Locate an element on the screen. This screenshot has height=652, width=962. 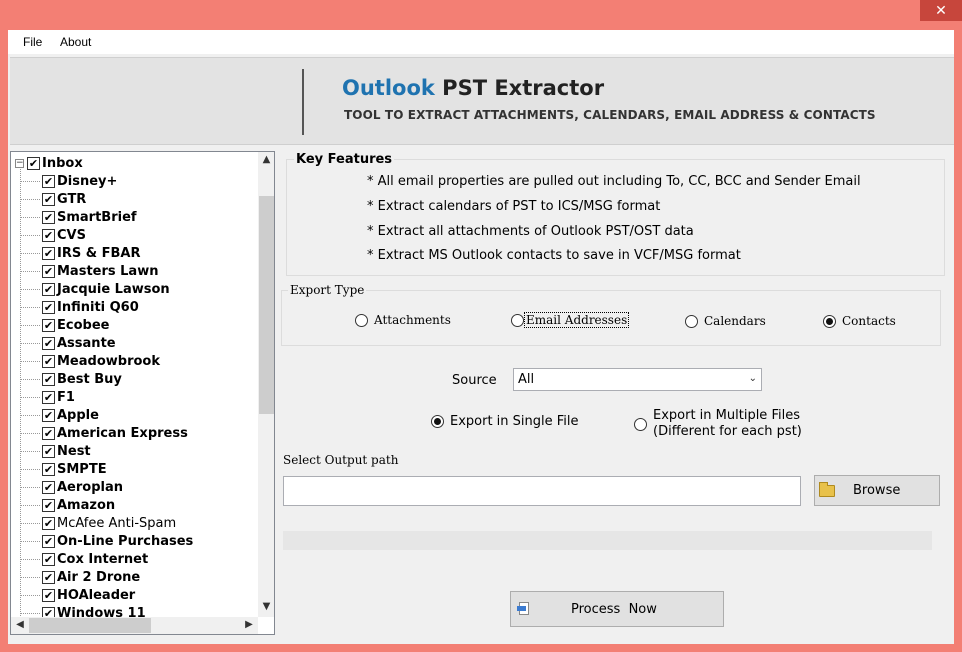
radio-attachments-label: Attachments is located at coordinates (412, 320).